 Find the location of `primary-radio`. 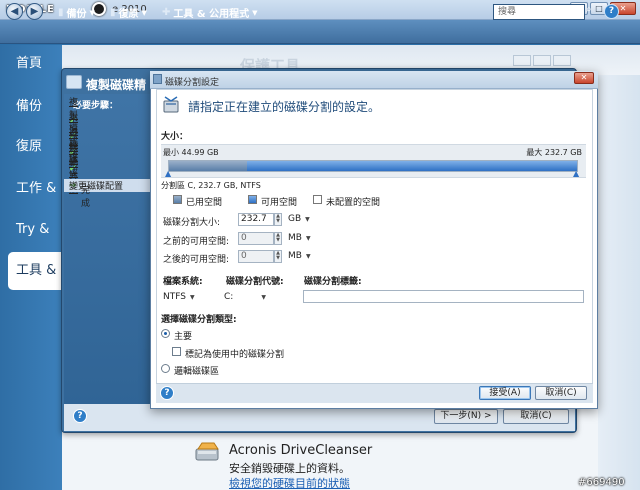

primary-radio is located at coordinates (165, 333).